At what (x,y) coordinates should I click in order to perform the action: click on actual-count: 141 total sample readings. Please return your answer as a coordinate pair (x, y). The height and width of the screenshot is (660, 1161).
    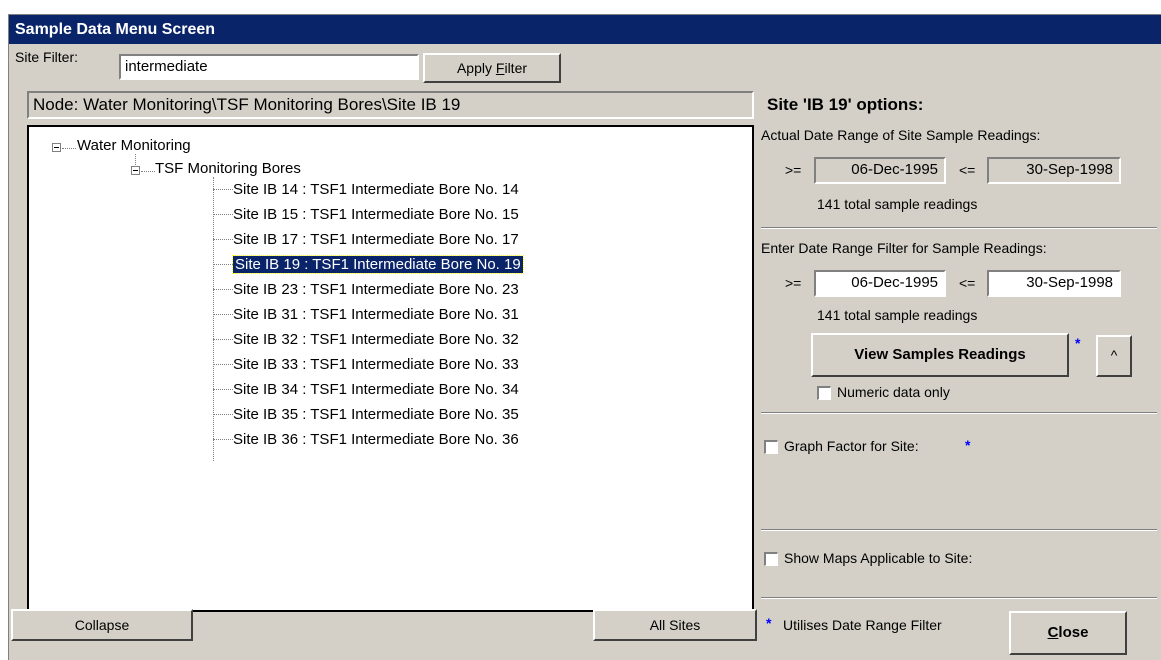
    Looking at the image, I should click on (897, 204).